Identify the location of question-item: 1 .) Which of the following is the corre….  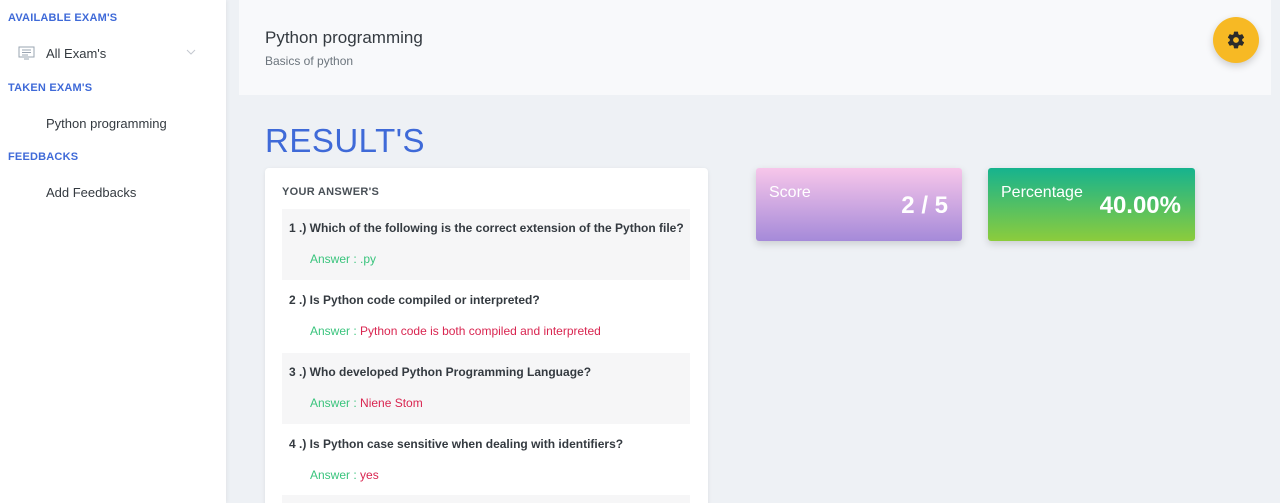
(486, 244).